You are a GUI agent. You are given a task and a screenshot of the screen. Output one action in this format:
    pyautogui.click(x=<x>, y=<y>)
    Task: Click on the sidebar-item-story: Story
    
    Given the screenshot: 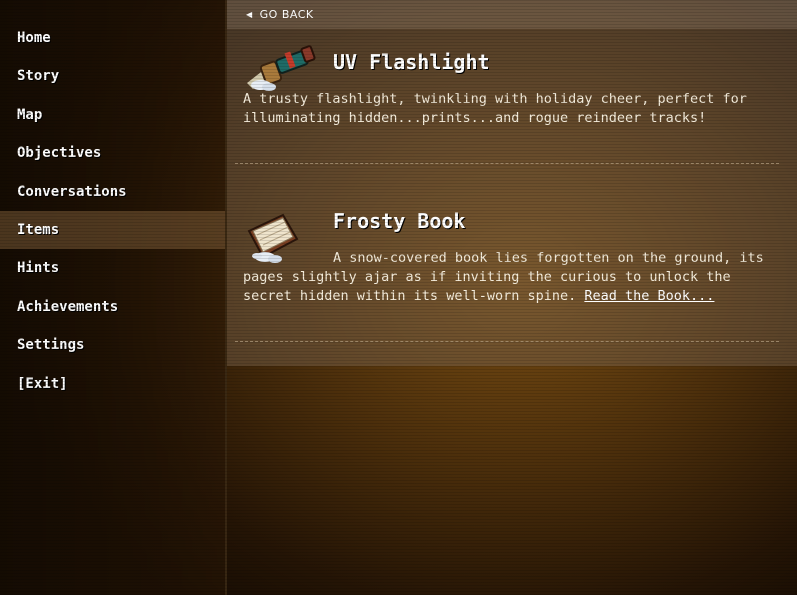 What is the action you would take?
    pyautogui.click(x=112, y=76)
    